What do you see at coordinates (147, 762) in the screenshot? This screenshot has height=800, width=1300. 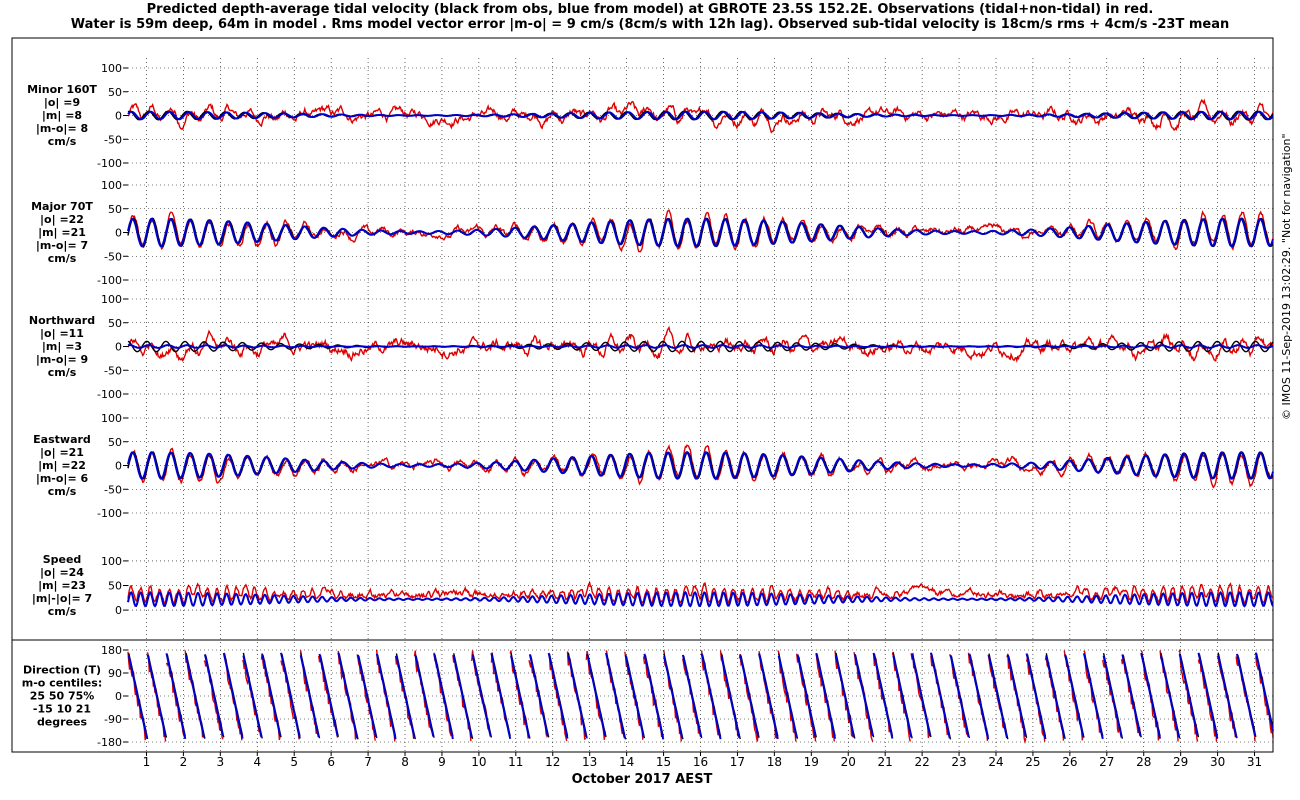 I see `x-tick-label: 1` at bounding box center [147, 762].